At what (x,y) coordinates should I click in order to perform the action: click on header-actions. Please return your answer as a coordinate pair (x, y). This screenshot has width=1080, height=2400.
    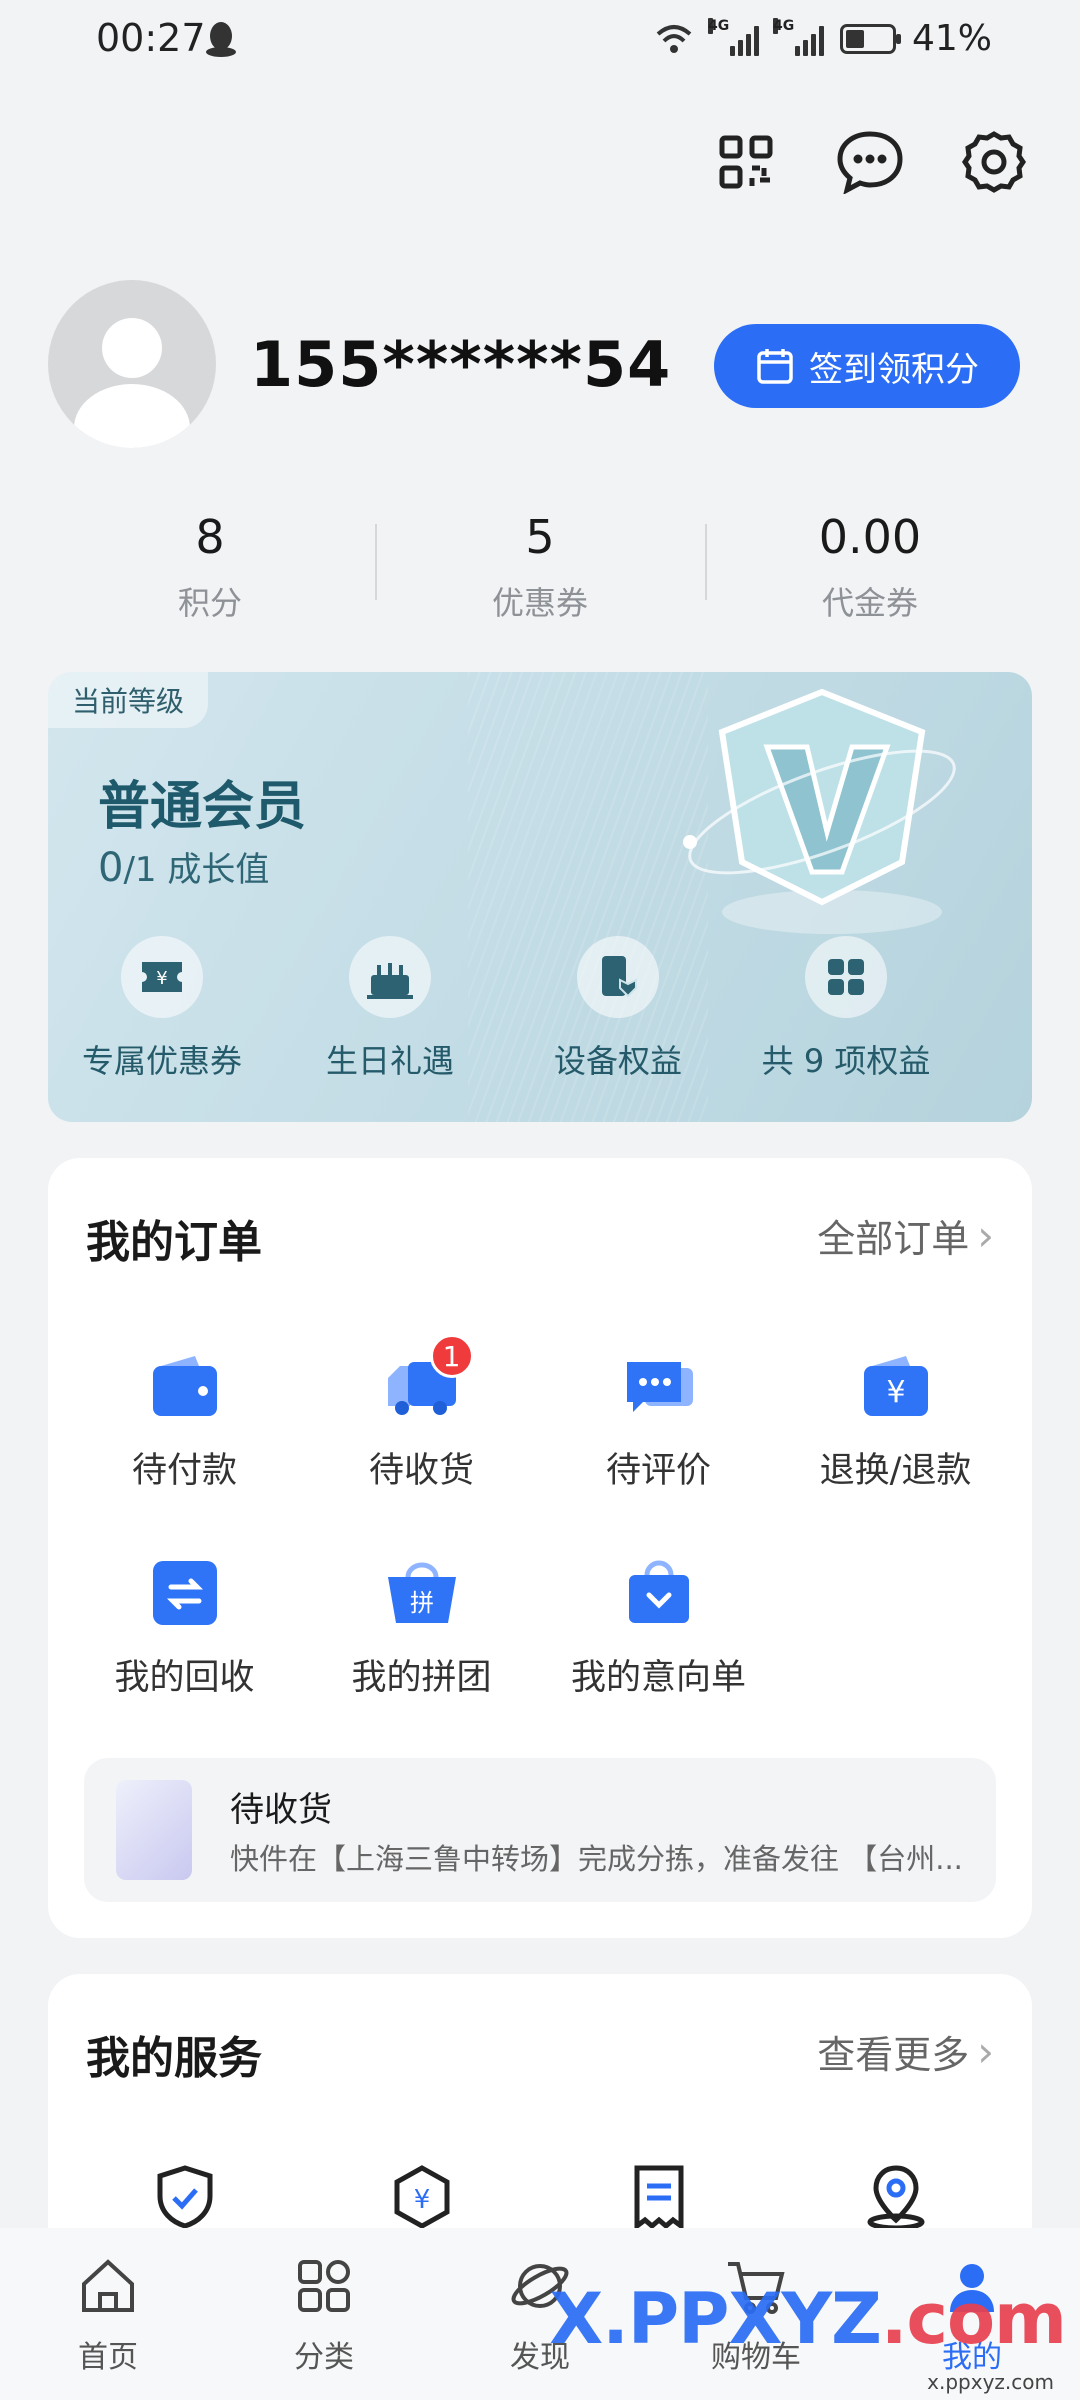
    Looking at the image, I should click on (870, 162).